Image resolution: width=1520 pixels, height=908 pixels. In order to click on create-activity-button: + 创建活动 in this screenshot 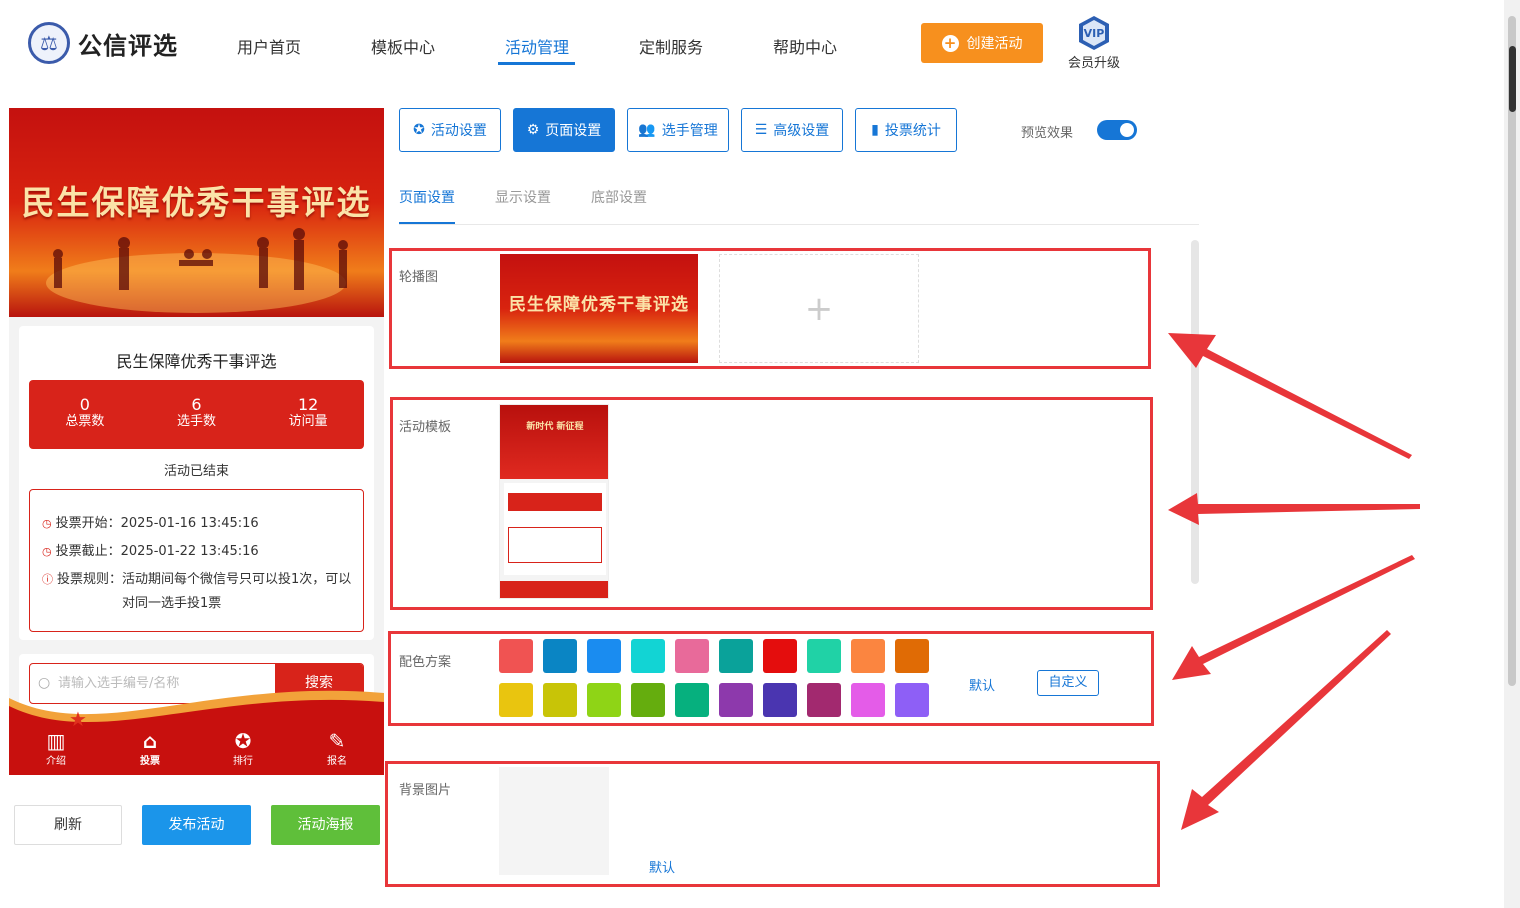, I will do `click(982, 43)`.